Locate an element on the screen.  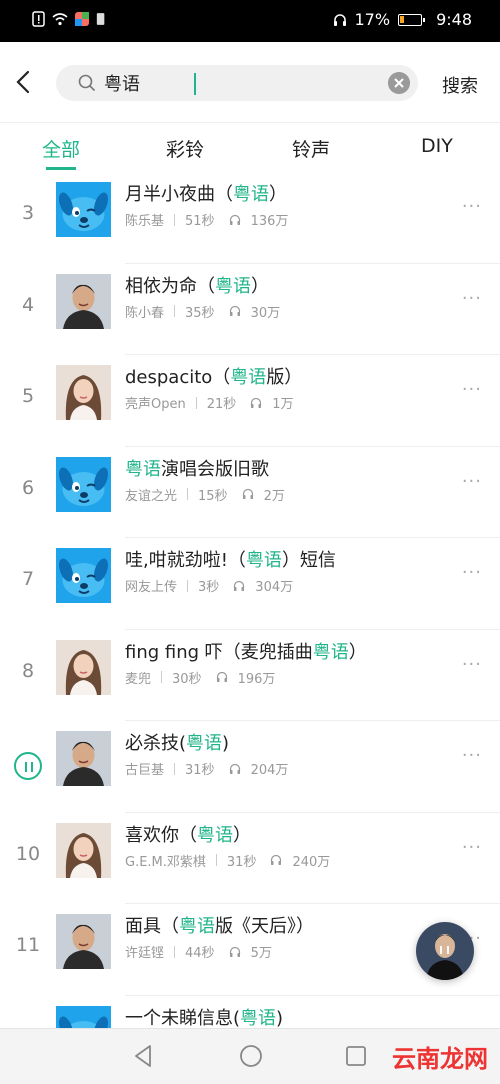
status-bar: 17% 9:48 is located at coordinates (250, 21).